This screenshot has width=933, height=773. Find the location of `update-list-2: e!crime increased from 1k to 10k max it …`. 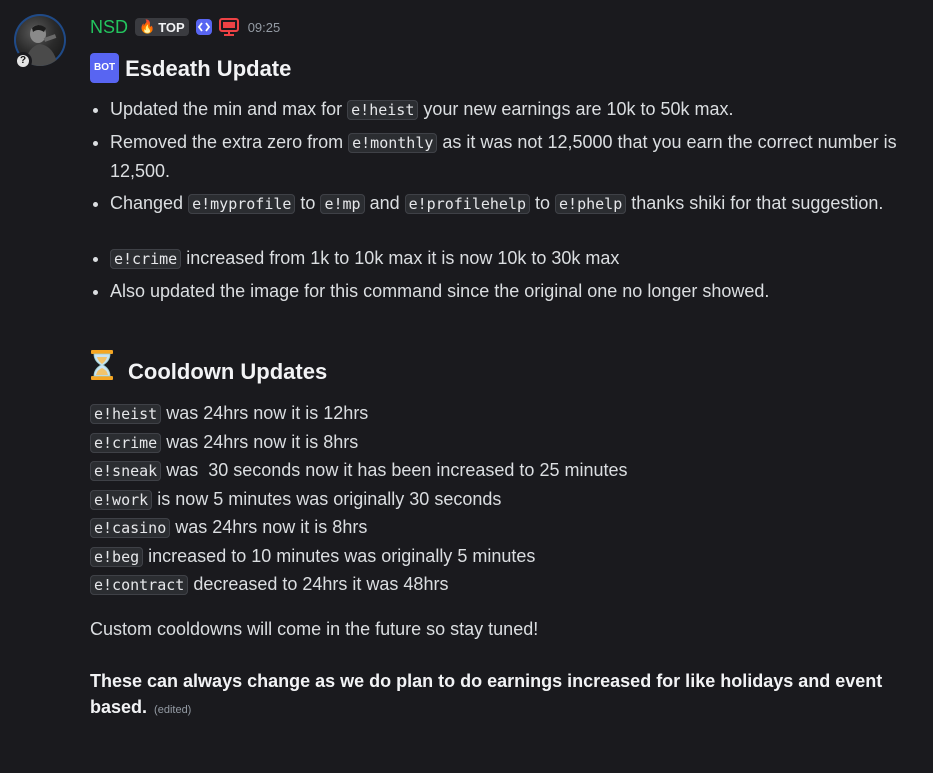

update-list-2: e!crime increased from 1k to 10k max it … is located at coordinates (505, 274).